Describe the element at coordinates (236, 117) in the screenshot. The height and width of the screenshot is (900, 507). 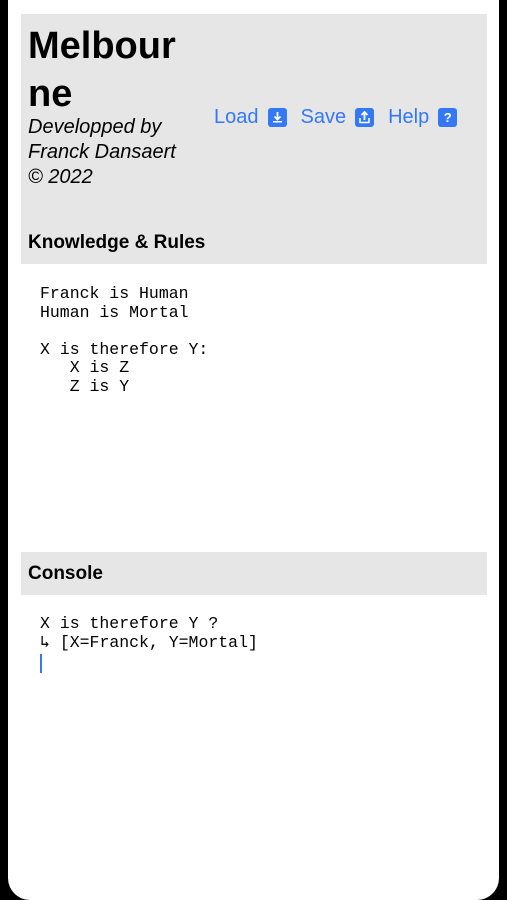
I see `load-label: Load` at that location.